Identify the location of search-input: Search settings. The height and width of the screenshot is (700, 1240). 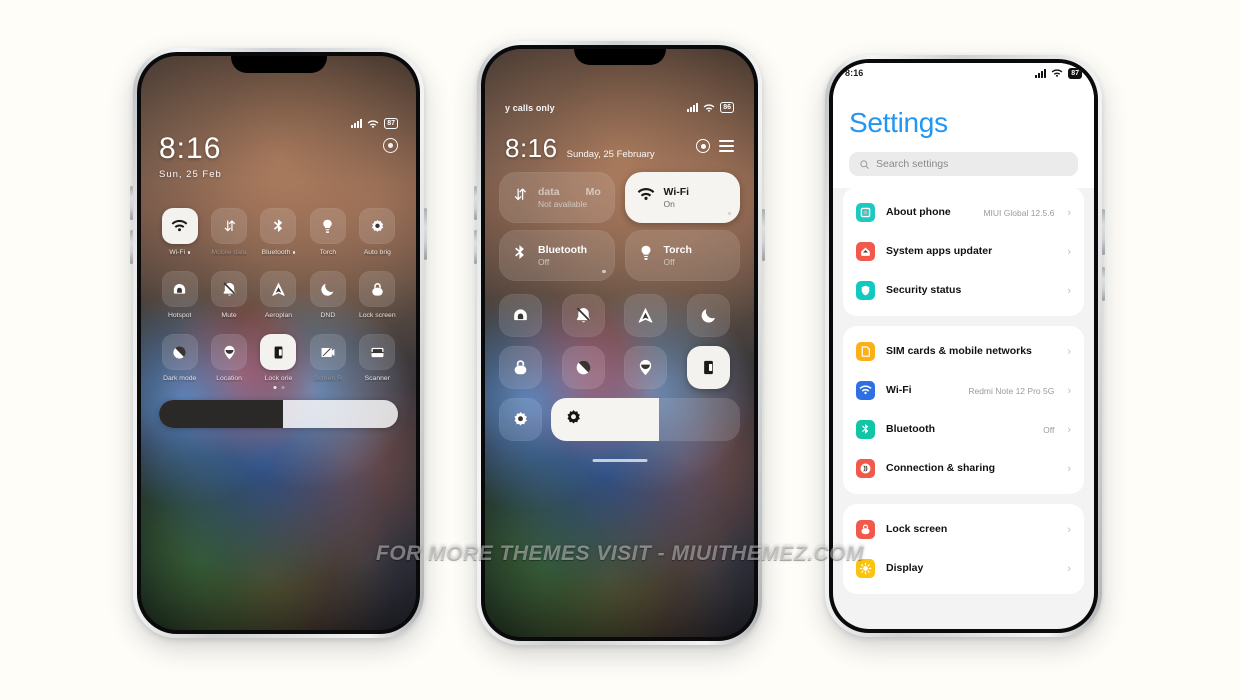
(963, 164).